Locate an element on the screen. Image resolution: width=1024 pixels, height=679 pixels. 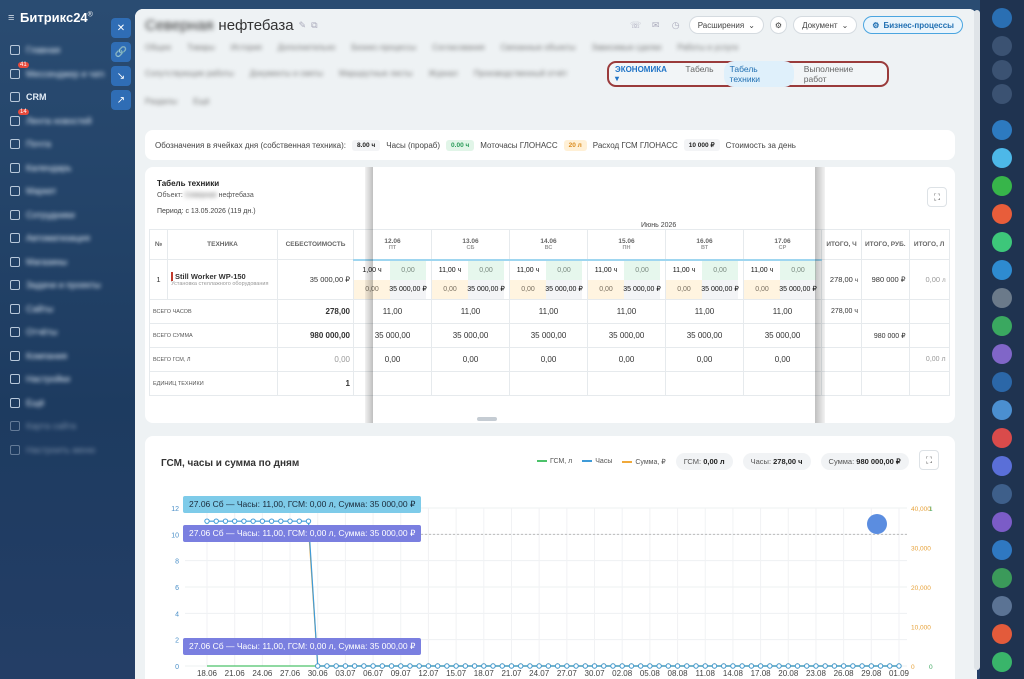
tab: Зависимые сделки is located at coordinates (627, 47).